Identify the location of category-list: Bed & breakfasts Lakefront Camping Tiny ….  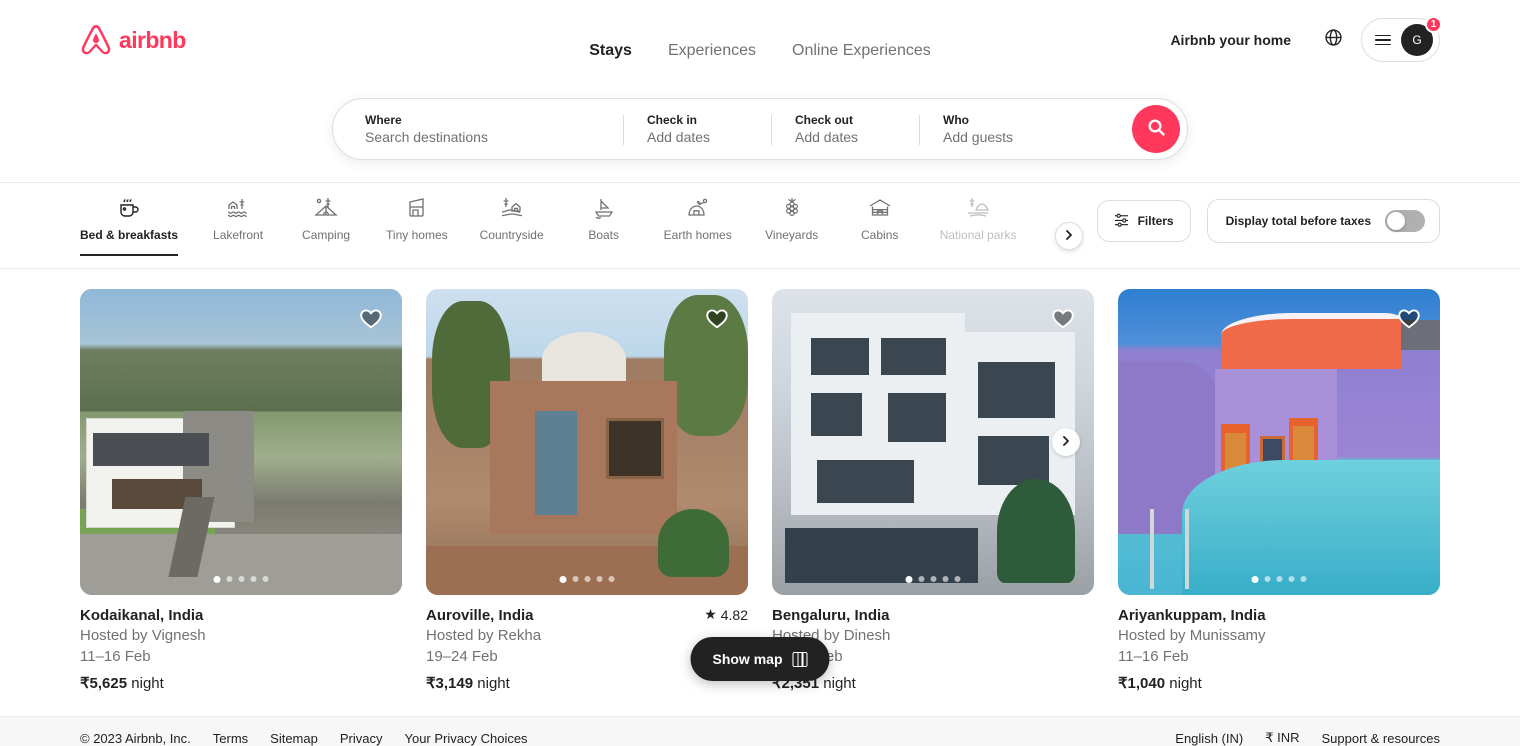
(550, 219).